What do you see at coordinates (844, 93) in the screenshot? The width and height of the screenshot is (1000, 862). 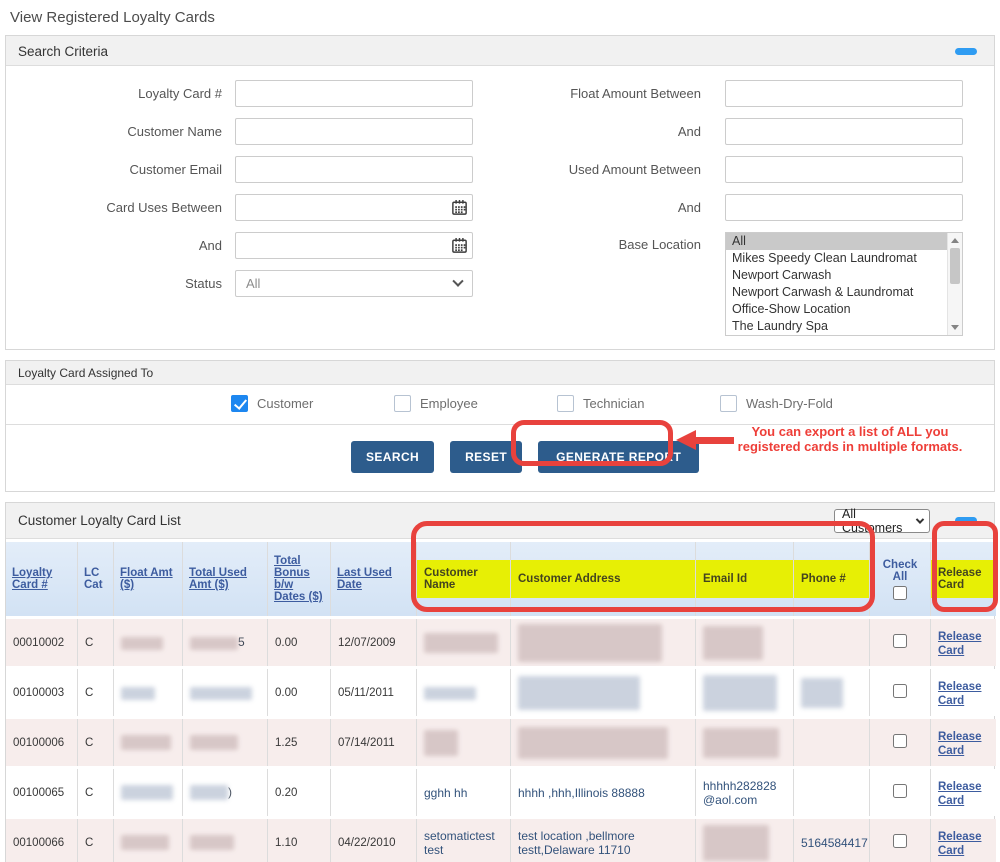 I see `float-from-input` at bounding box center [844, 93].